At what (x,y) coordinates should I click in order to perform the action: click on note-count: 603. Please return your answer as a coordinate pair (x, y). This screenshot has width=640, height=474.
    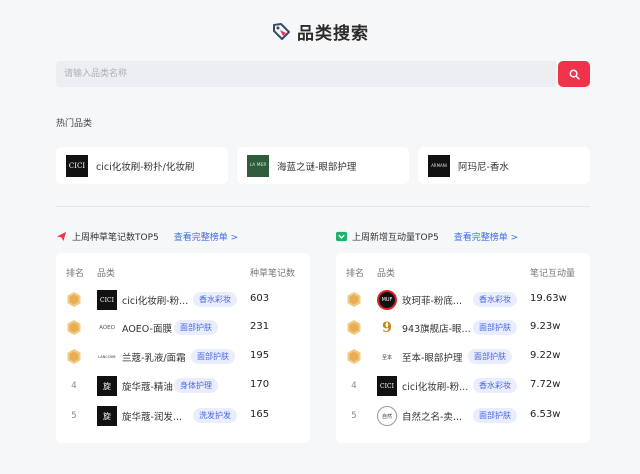
    Looking at the image, I should click on (260, 298).